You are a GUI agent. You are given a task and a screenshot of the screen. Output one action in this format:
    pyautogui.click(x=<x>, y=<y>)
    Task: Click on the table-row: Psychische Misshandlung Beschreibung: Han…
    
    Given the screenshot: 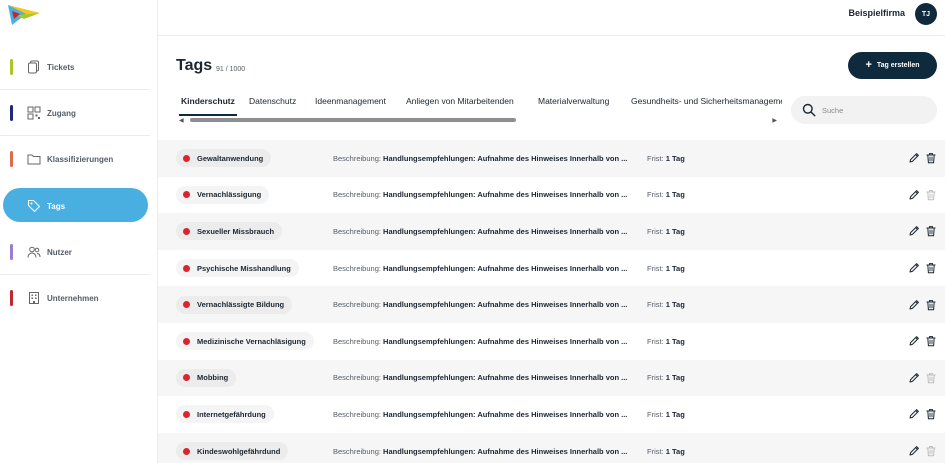 What is the action you would take?
    pyautogui.click(x=551, y=268)
    